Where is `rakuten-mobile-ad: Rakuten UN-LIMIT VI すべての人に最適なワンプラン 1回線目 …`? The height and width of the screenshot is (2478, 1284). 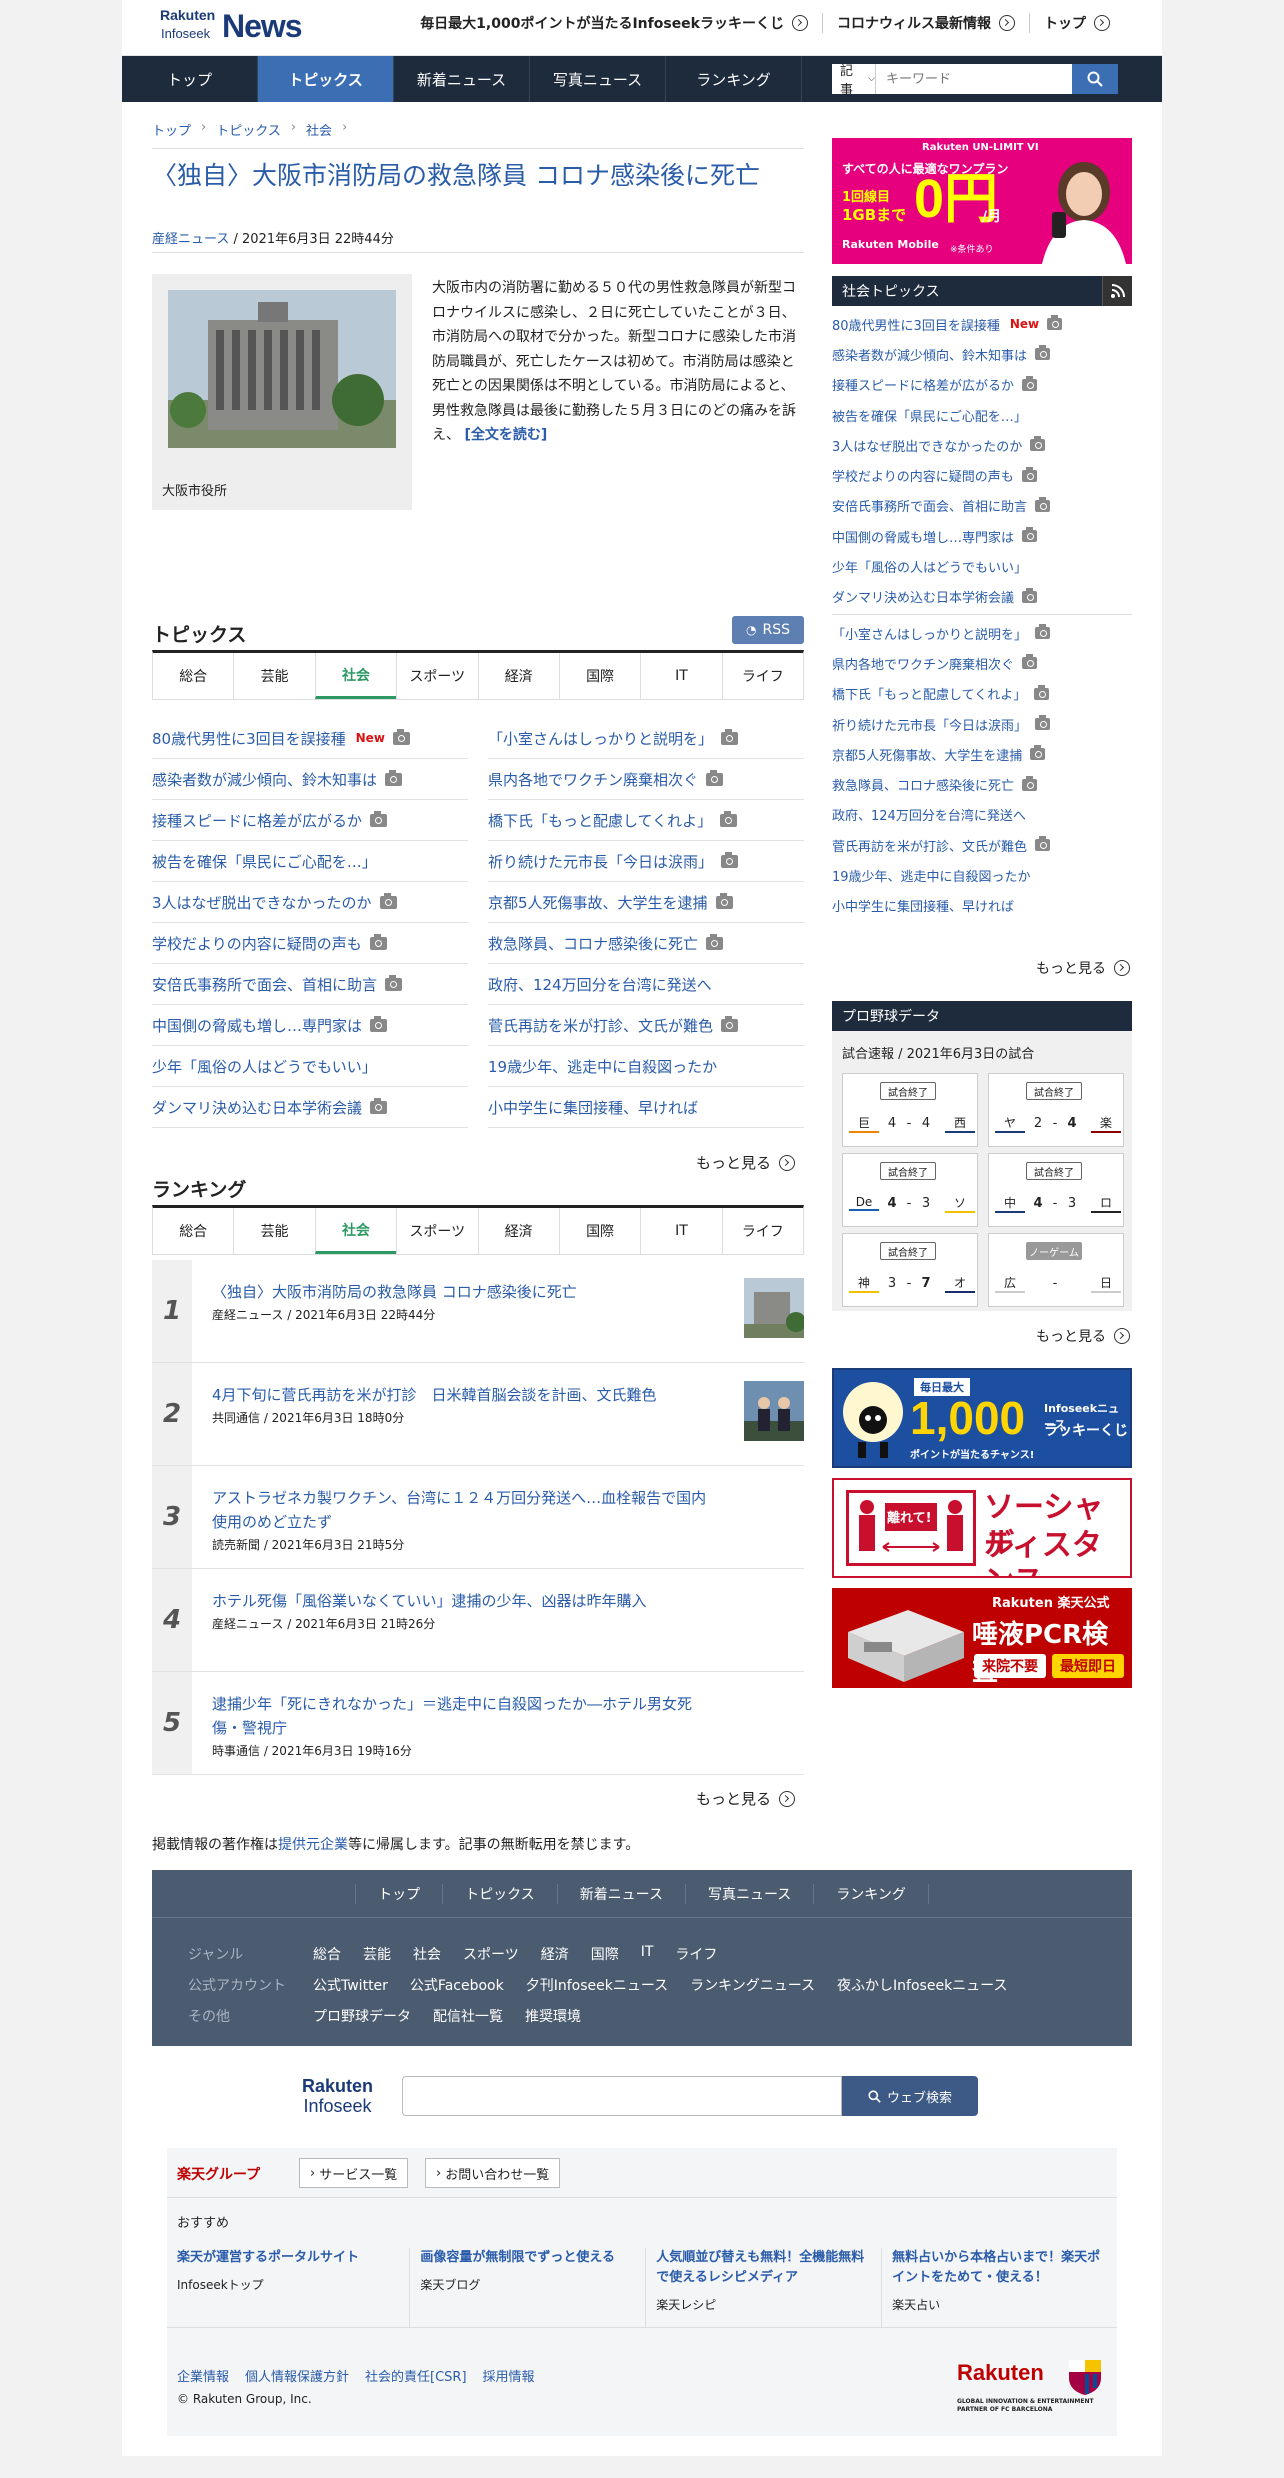 rakuten-mobile-ad: Rakuten UN-LIMIT VI すべての人に最適なワンプラン 1回線目 … is located at coordinates (982, 201).